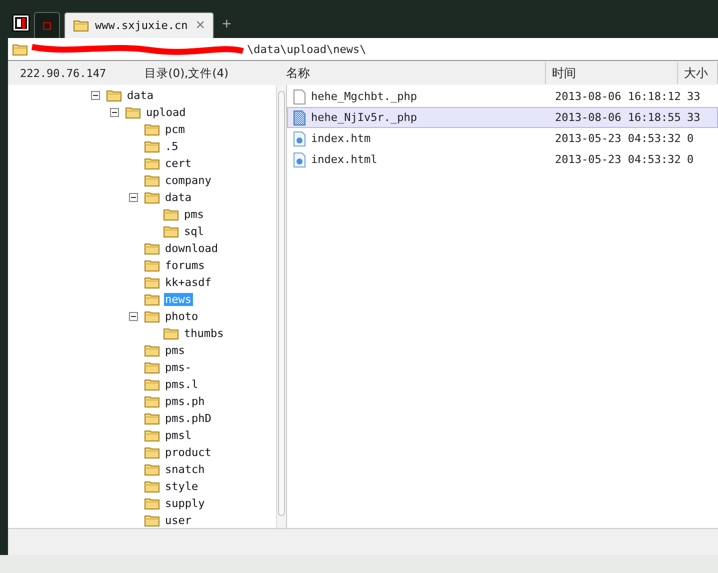  I want to click on folder-name: snatch, so click(185, 469).